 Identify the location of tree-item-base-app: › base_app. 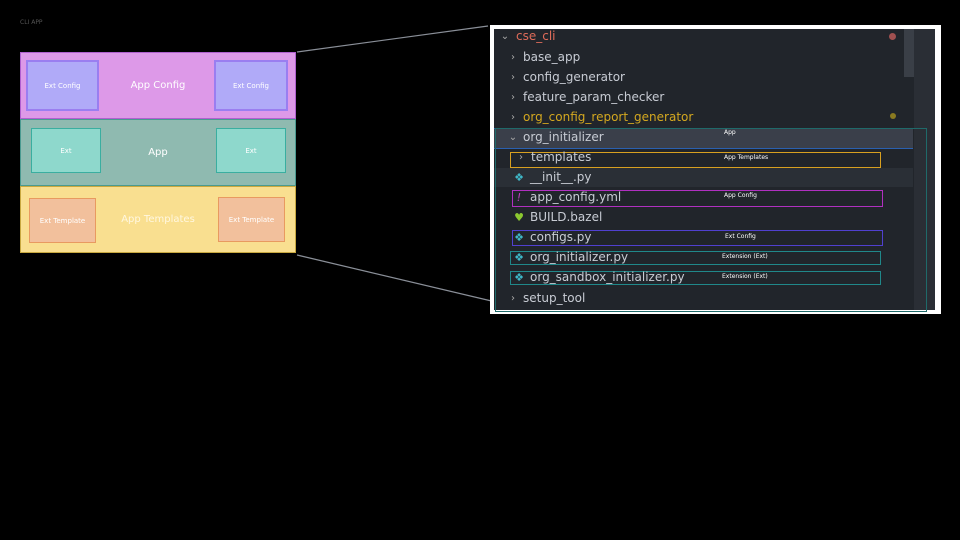
(704, 57).